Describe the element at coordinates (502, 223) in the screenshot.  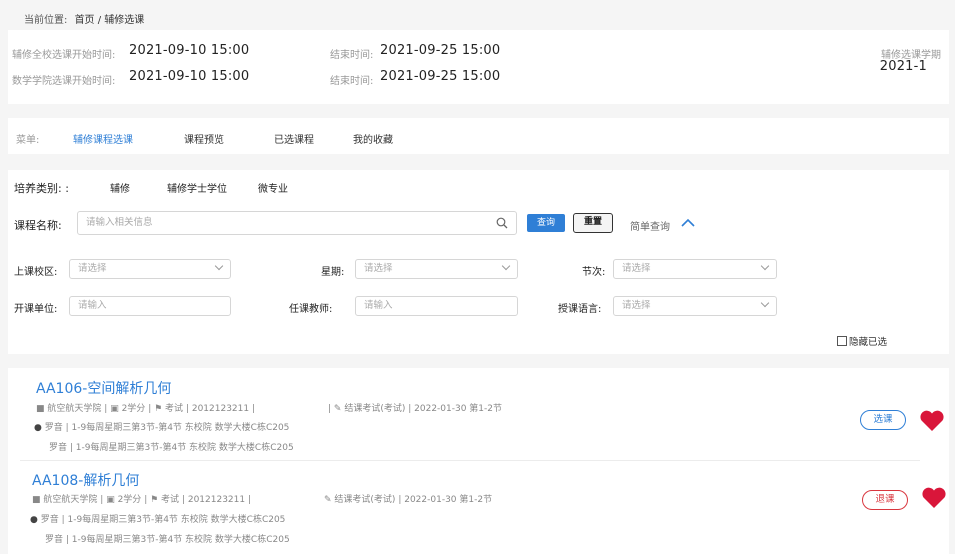
I see `search-icon` at that location.